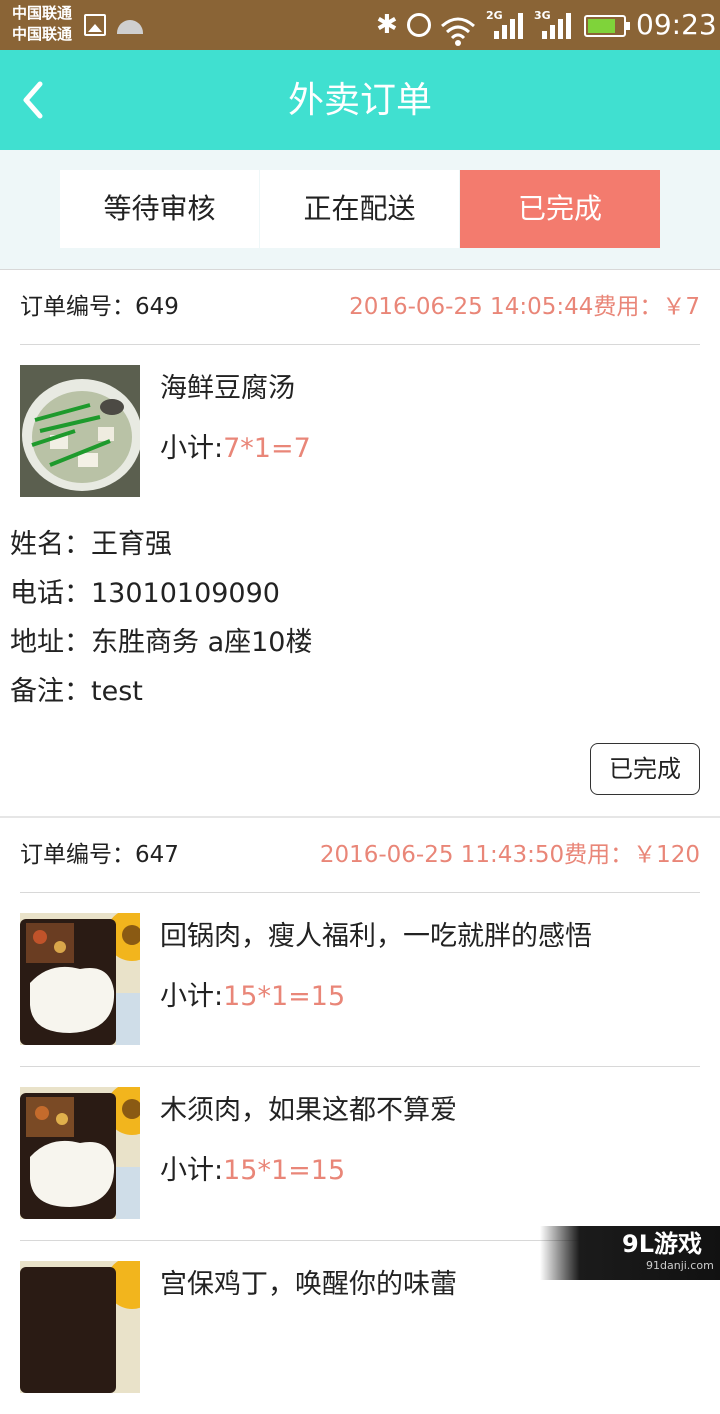 Image resolution: width=720 pixels, height=1414 pixels. What do you see at coordinates (360, 593) in the screenshot?
I see `customer-phone: 电话：13010109090` at bounding box center [360, 593].